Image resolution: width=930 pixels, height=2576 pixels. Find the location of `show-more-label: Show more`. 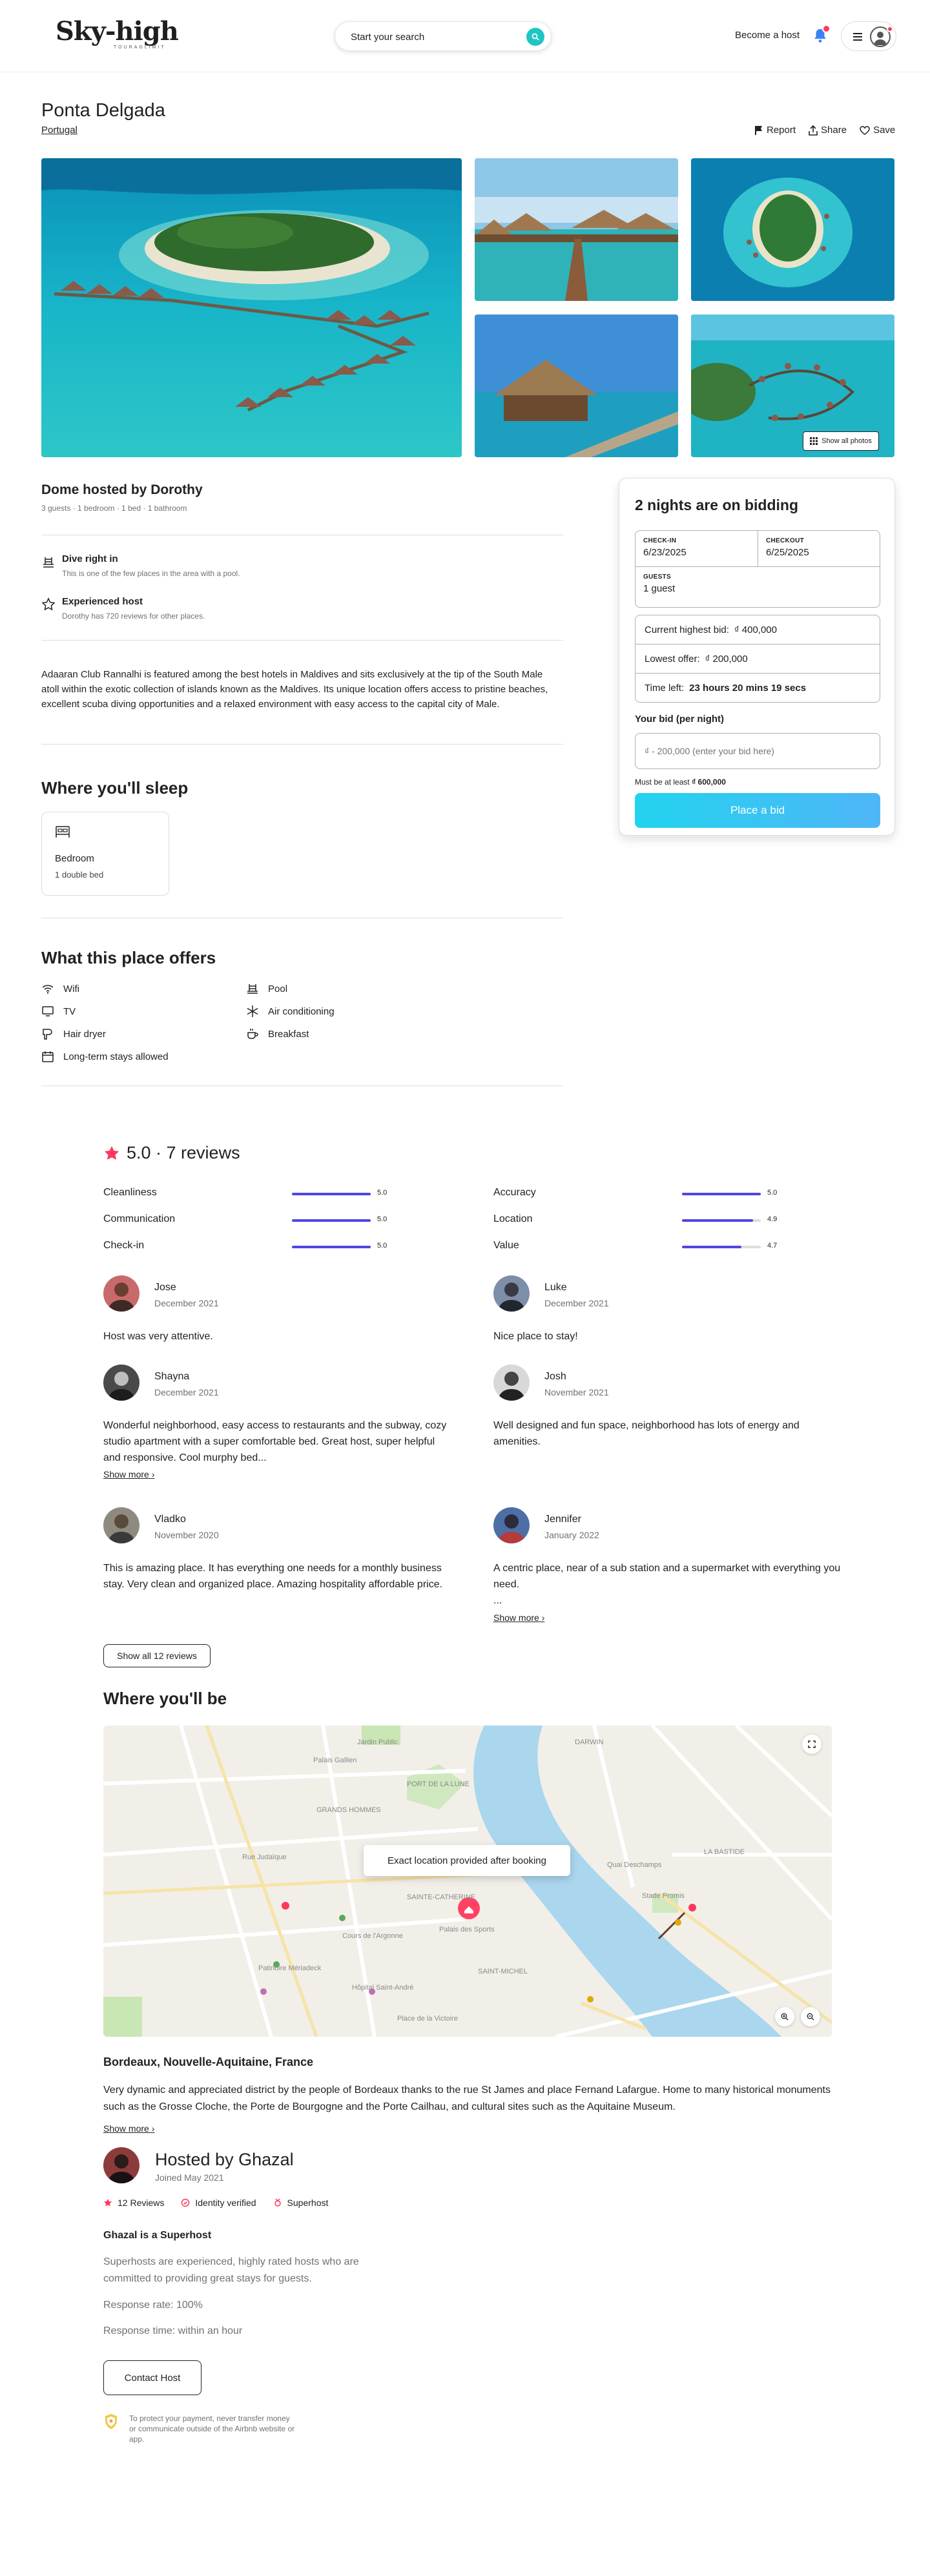

show-more-label: Show more is located at coordinates (516, 1618).